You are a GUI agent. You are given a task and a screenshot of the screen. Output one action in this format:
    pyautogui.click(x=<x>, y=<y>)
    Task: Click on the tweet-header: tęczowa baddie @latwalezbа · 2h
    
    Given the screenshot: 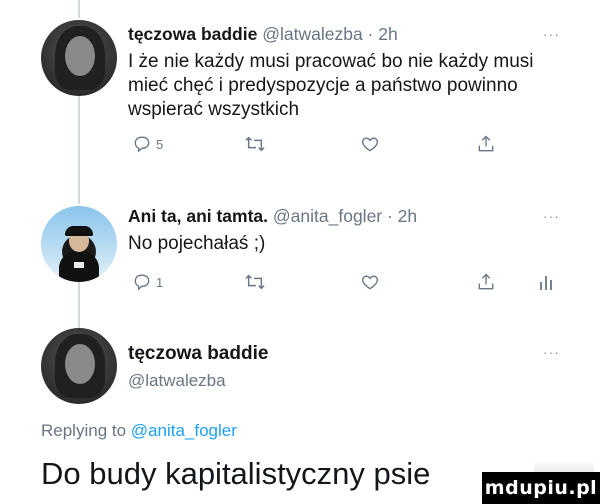 What is the action you would take?
    pyautogui.click(x=263, y=34)
    